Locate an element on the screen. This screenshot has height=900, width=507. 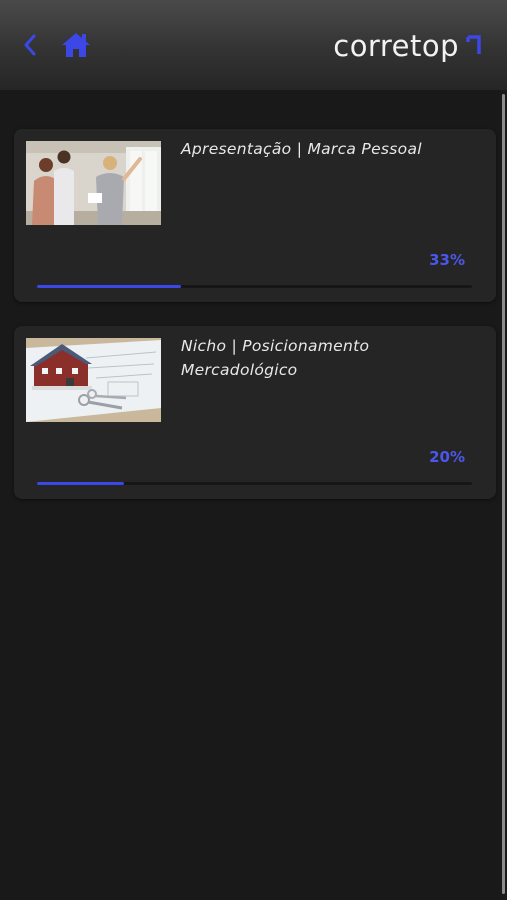
brand-logo: corretop is located at coordinates (408, 46).